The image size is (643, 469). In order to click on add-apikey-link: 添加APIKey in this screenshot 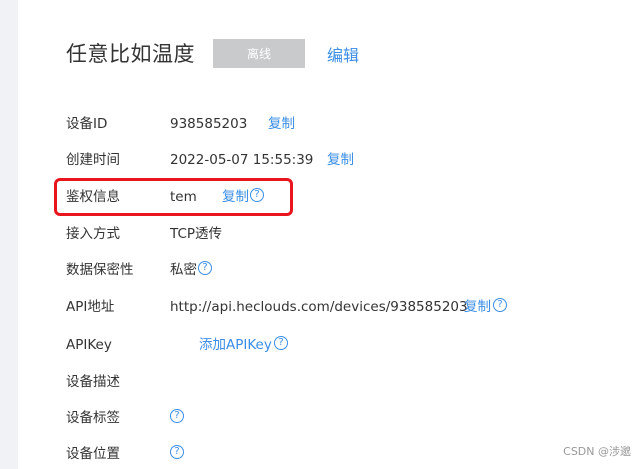, I will do `click(235, 345)`.